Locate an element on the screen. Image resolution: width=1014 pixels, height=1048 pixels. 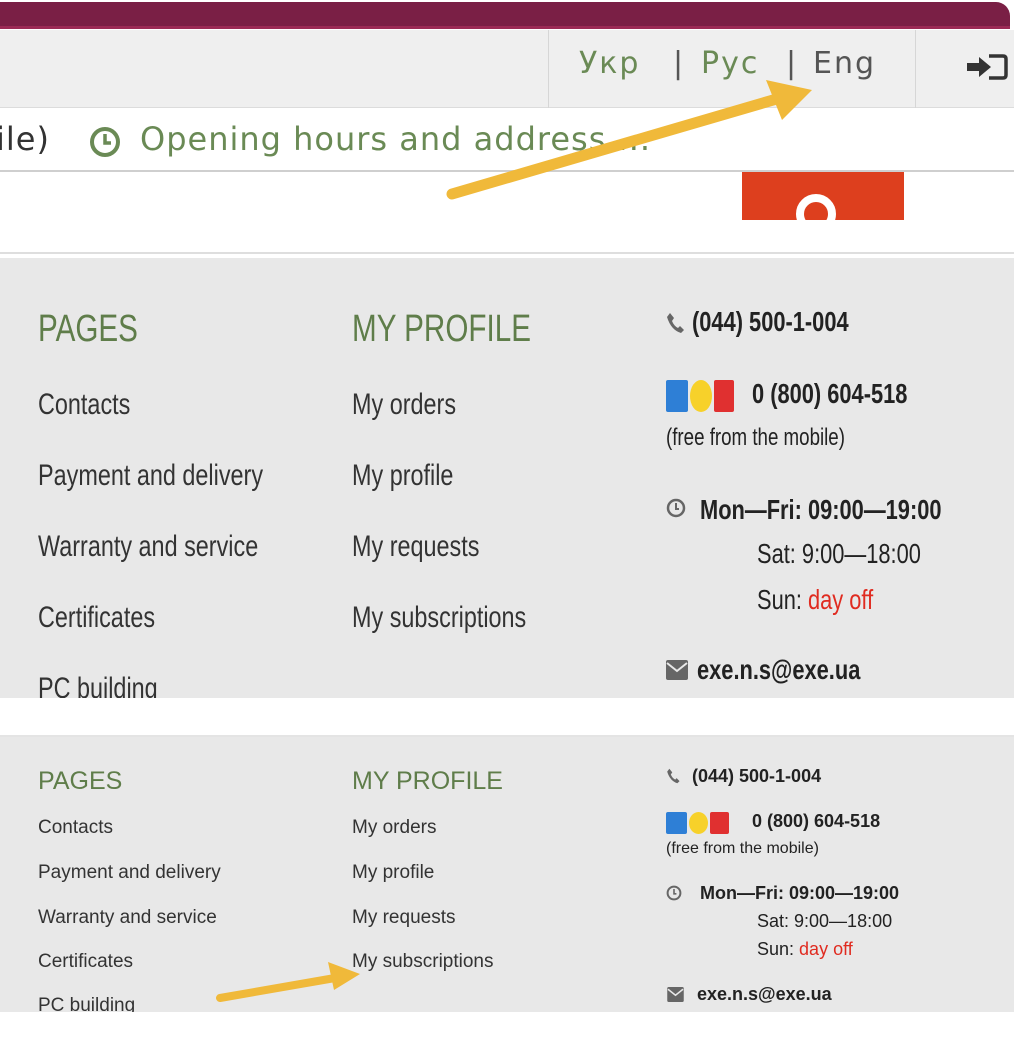
brand-strip is located at coordinates (505, 15).